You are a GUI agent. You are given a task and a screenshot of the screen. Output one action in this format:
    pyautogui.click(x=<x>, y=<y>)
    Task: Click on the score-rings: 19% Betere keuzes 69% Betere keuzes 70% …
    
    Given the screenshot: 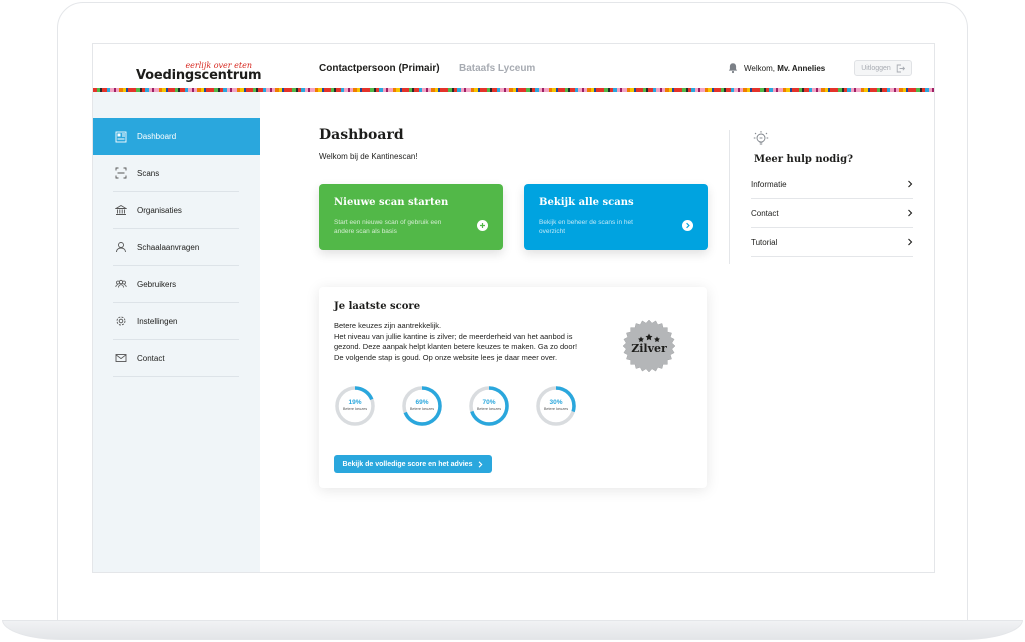 What is the action you would take?
    pyautogui.click(x=464, y=408)
    